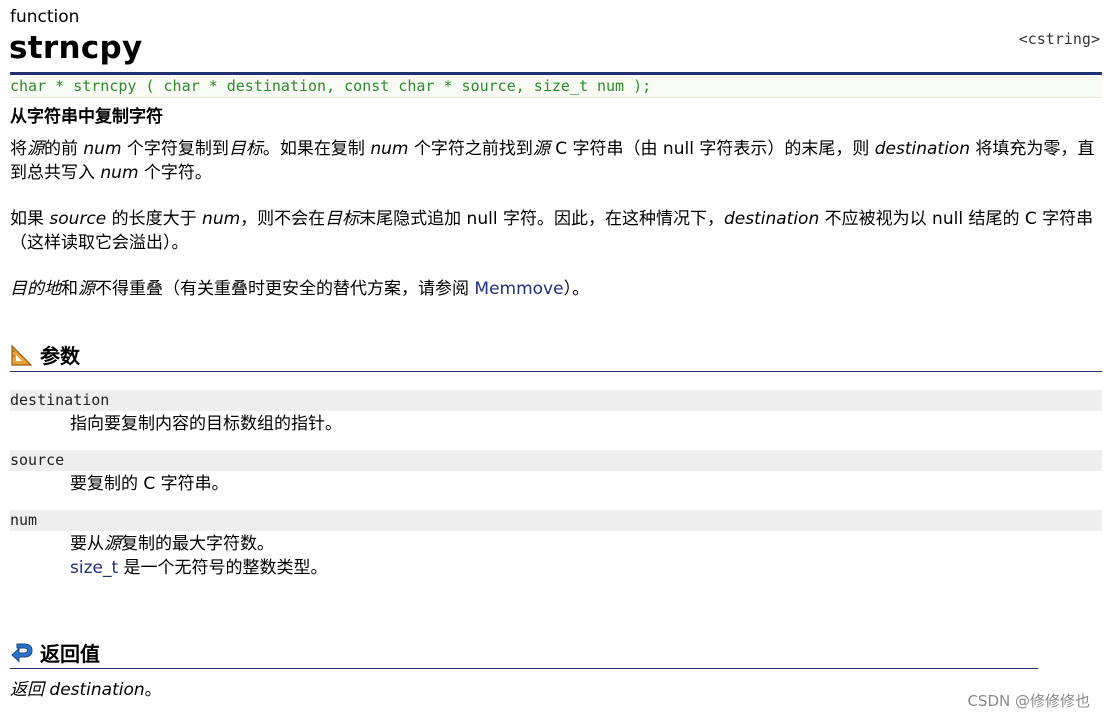  What do you see at coordinates (60, 356) in the screenshot?
I see `parameters-heading-text: 参数` at bounding box center [60, 356].